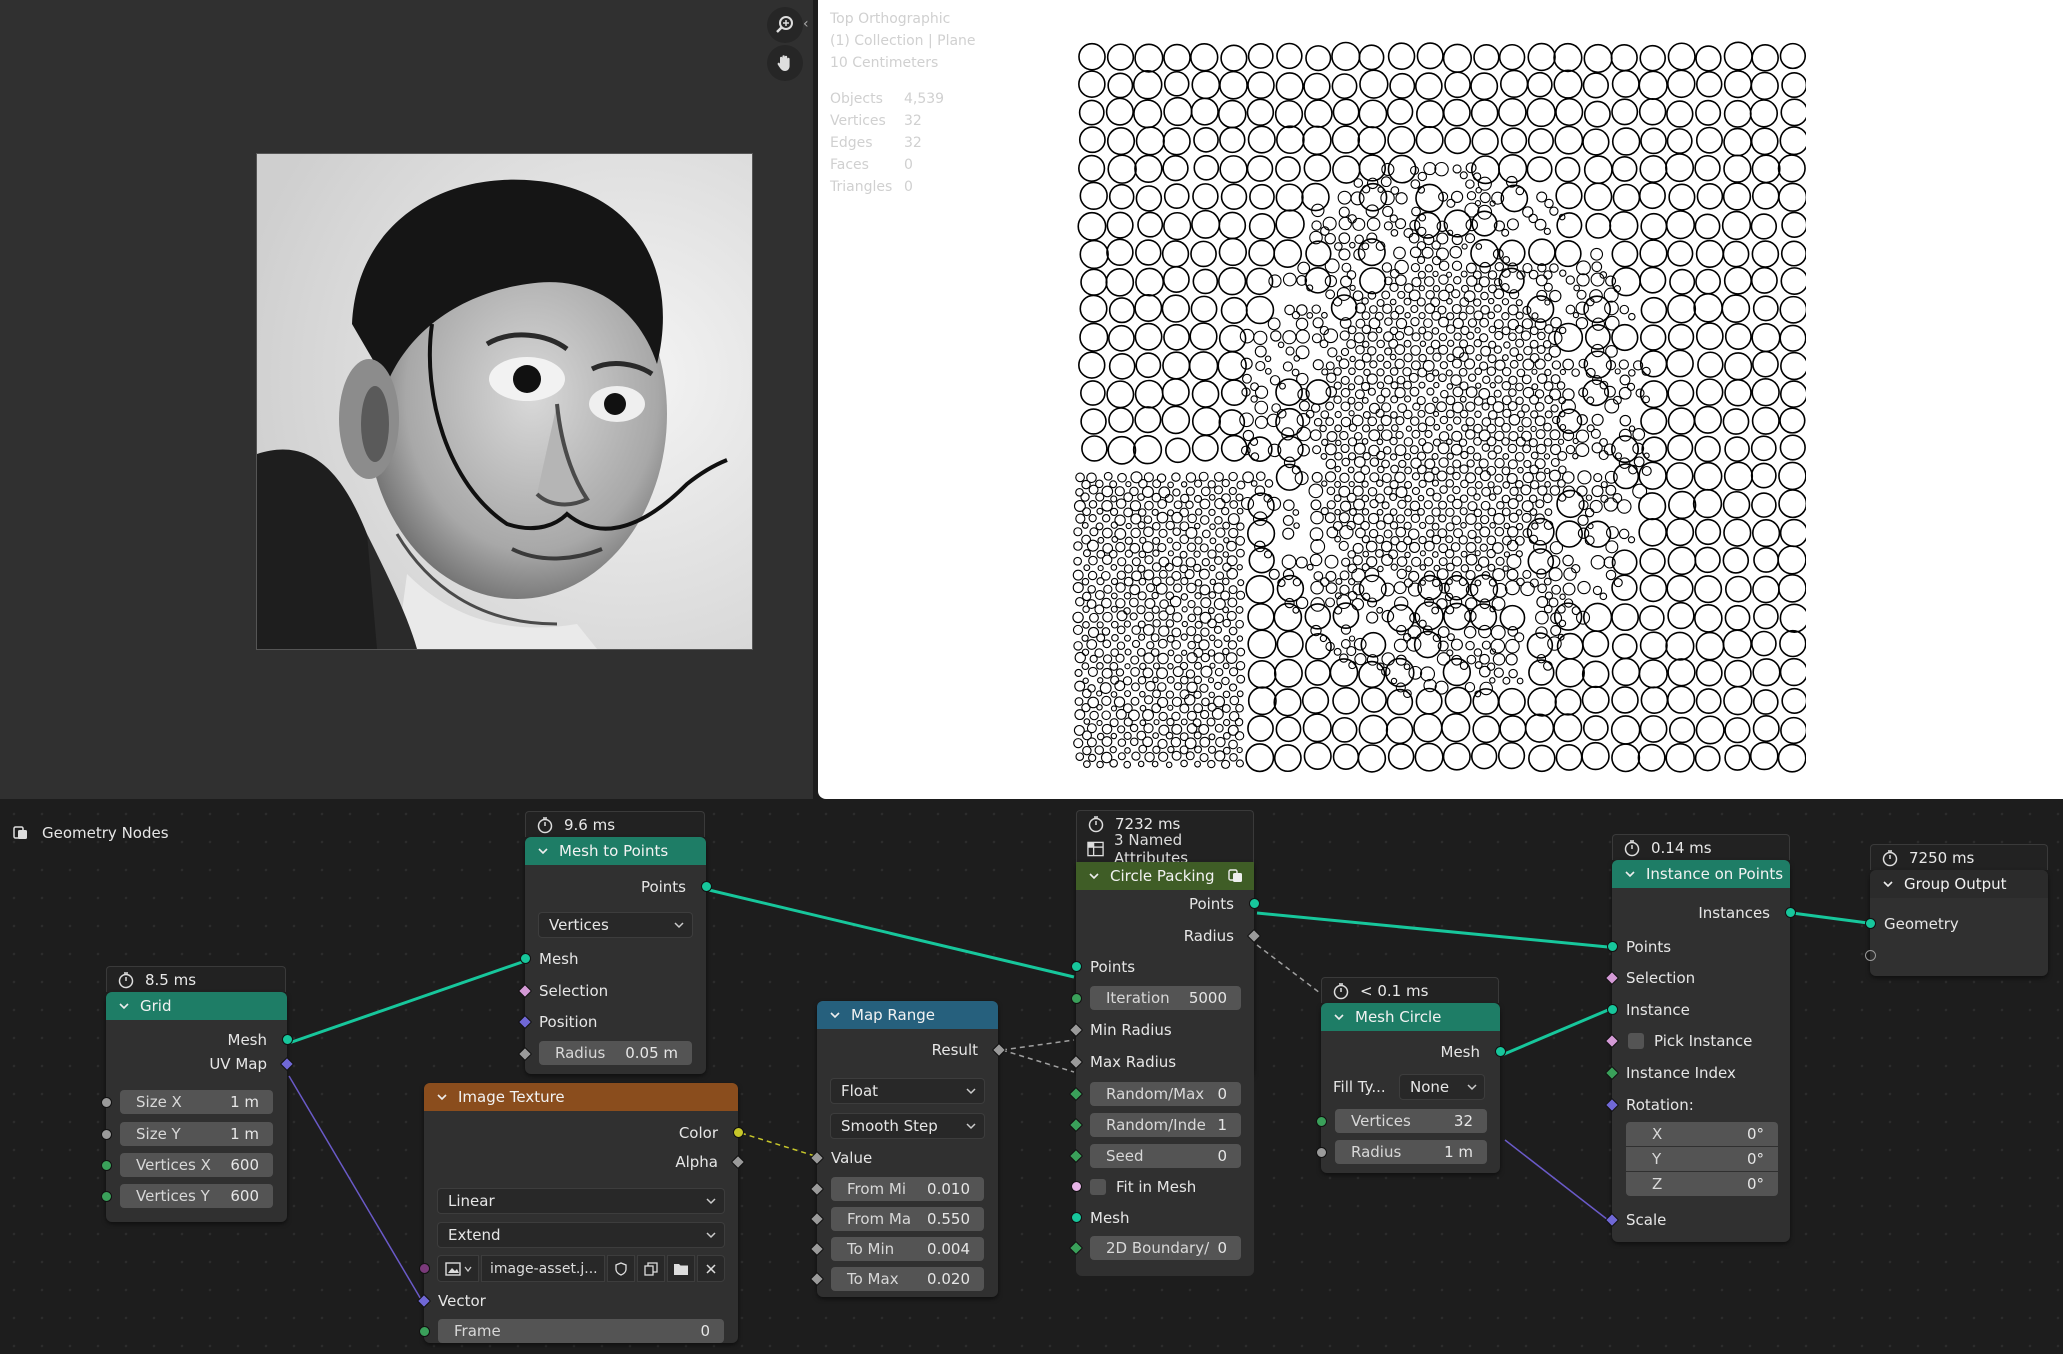 This screenshot has height=1354, width=2063. Describe the element at coordinates (651, 1268) in the screenshot. I see `duplicate-image-button` at that location.